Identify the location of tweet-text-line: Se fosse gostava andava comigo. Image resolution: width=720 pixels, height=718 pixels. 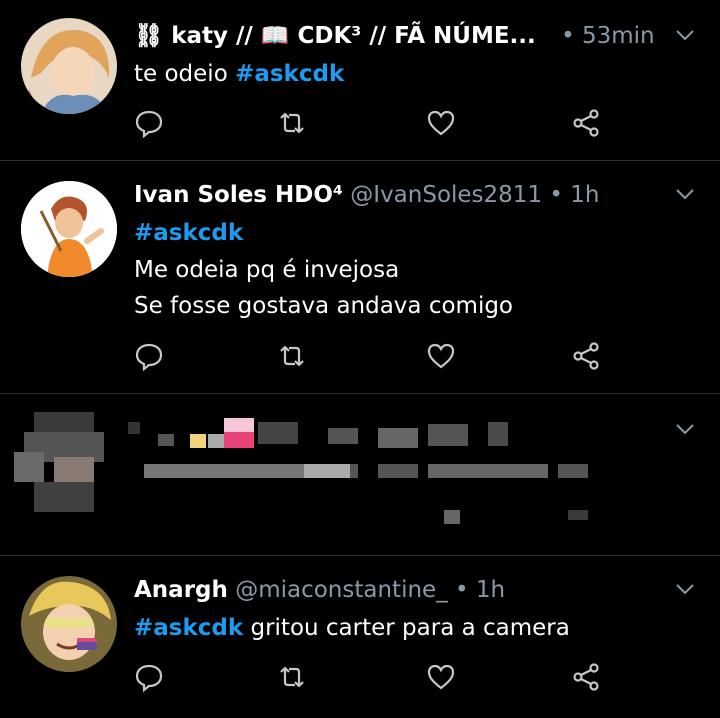
(324, 306).